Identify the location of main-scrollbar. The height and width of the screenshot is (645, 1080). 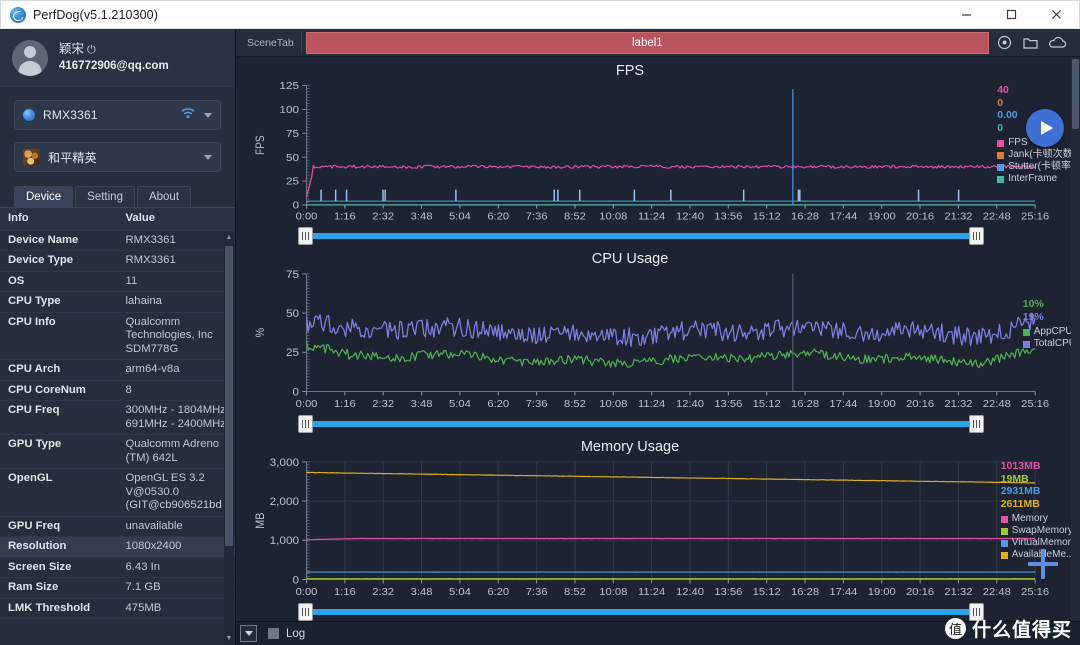
(1075, 339).